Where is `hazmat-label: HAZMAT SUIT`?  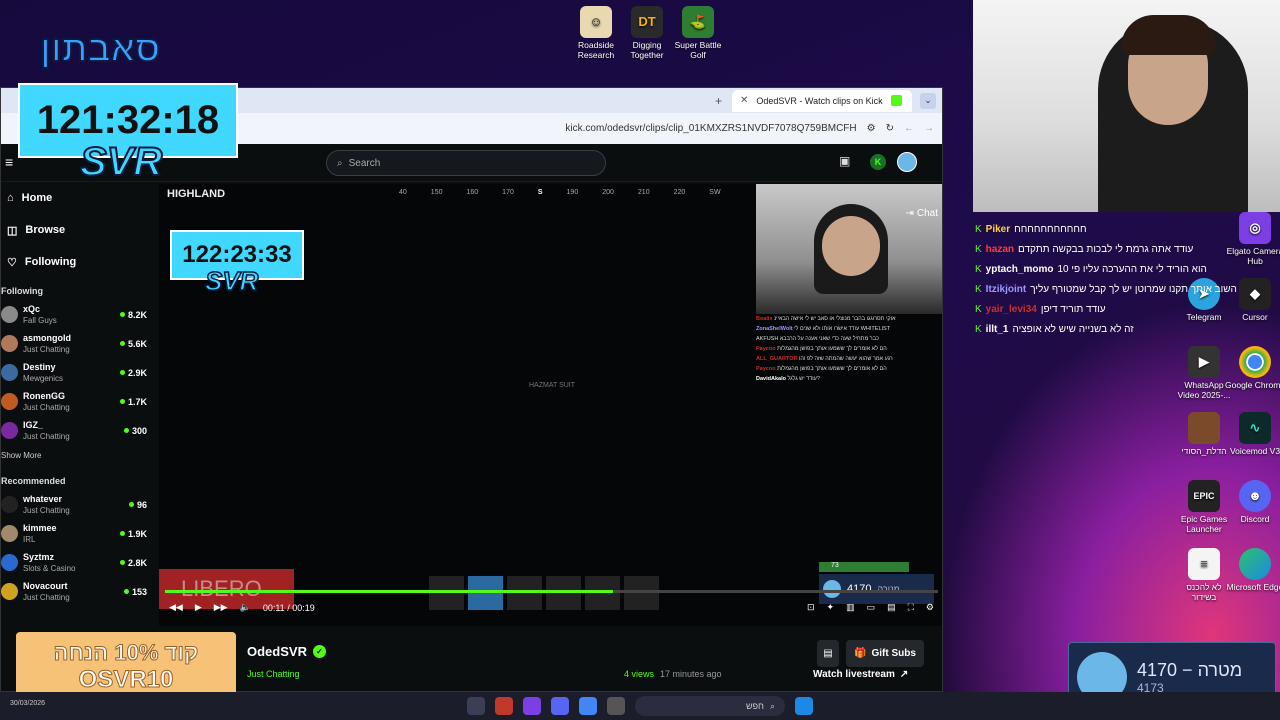
hazmat-label: HAZMAT SUIT is located at coordinates (552, 385).